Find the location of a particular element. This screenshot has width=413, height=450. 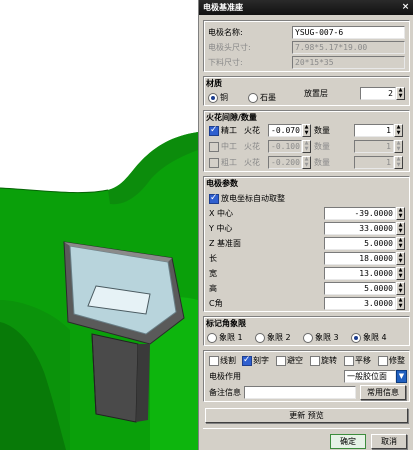

length-spinner: ▲ ▼ is located at coordinates (400, 258).